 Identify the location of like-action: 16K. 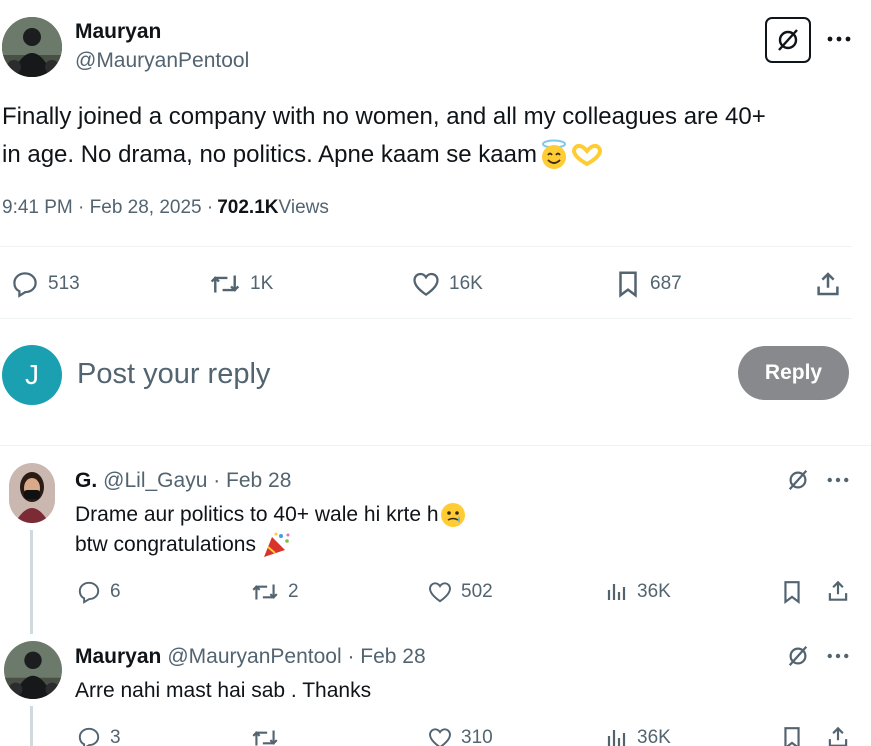
(447, 284).